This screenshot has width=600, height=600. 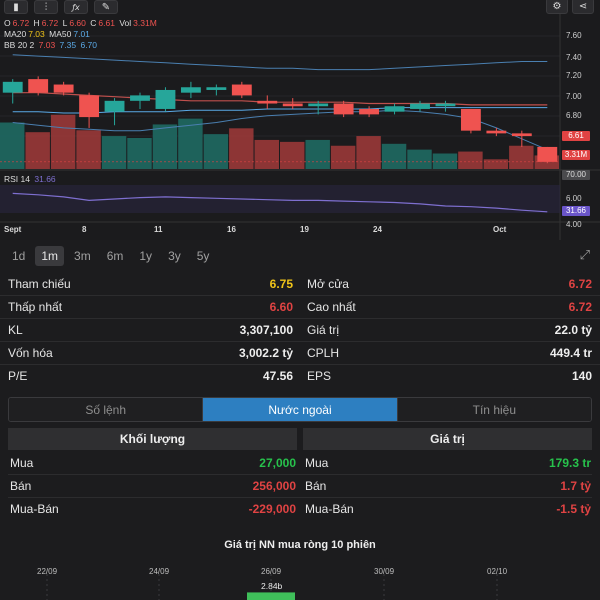 What do you see at coordinates (329, 509) in the screenshot?
I see `row-label: Mua-Bán` at bounding box center [329, 509].